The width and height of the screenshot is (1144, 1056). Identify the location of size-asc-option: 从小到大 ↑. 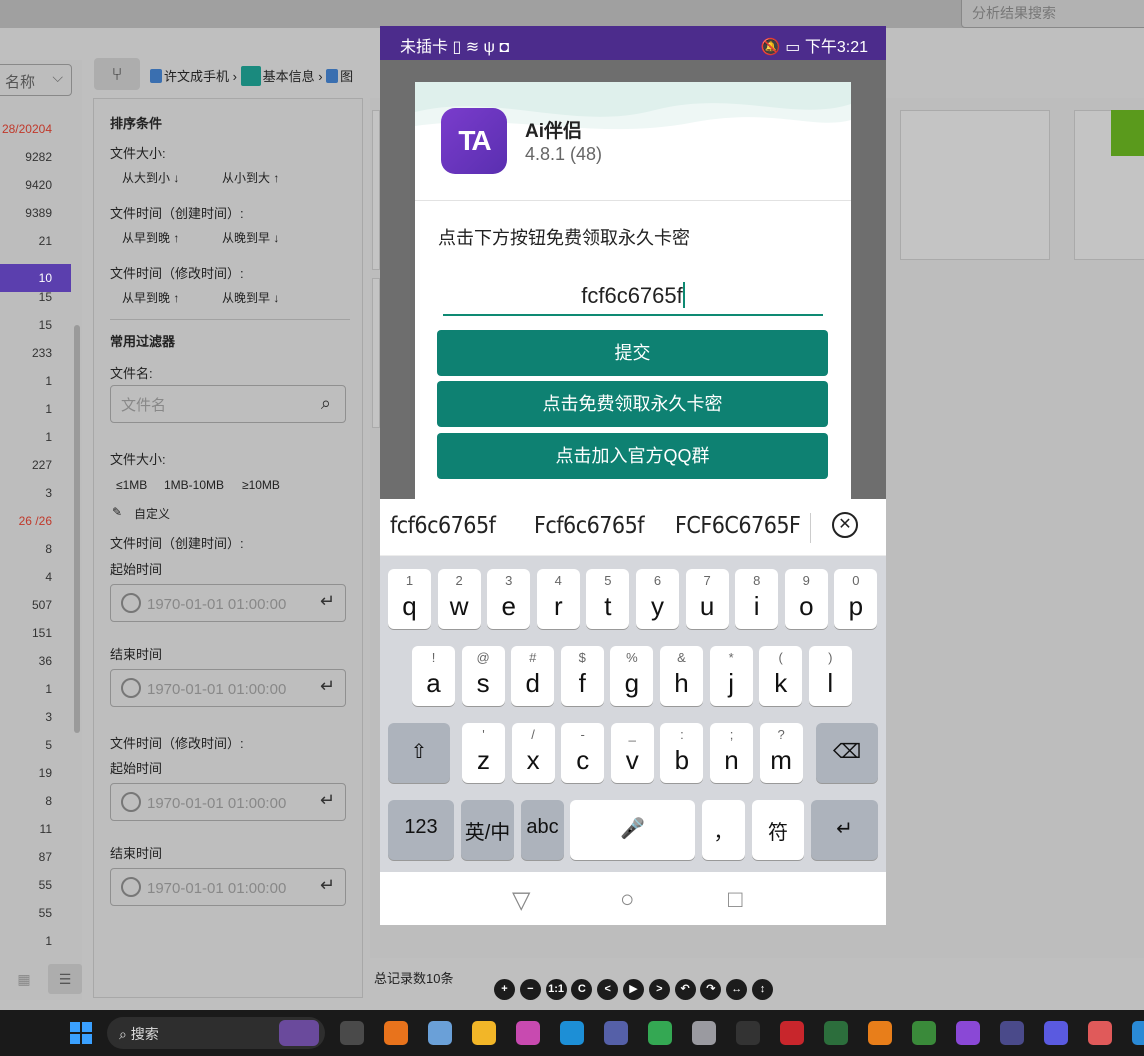
(250, 177).